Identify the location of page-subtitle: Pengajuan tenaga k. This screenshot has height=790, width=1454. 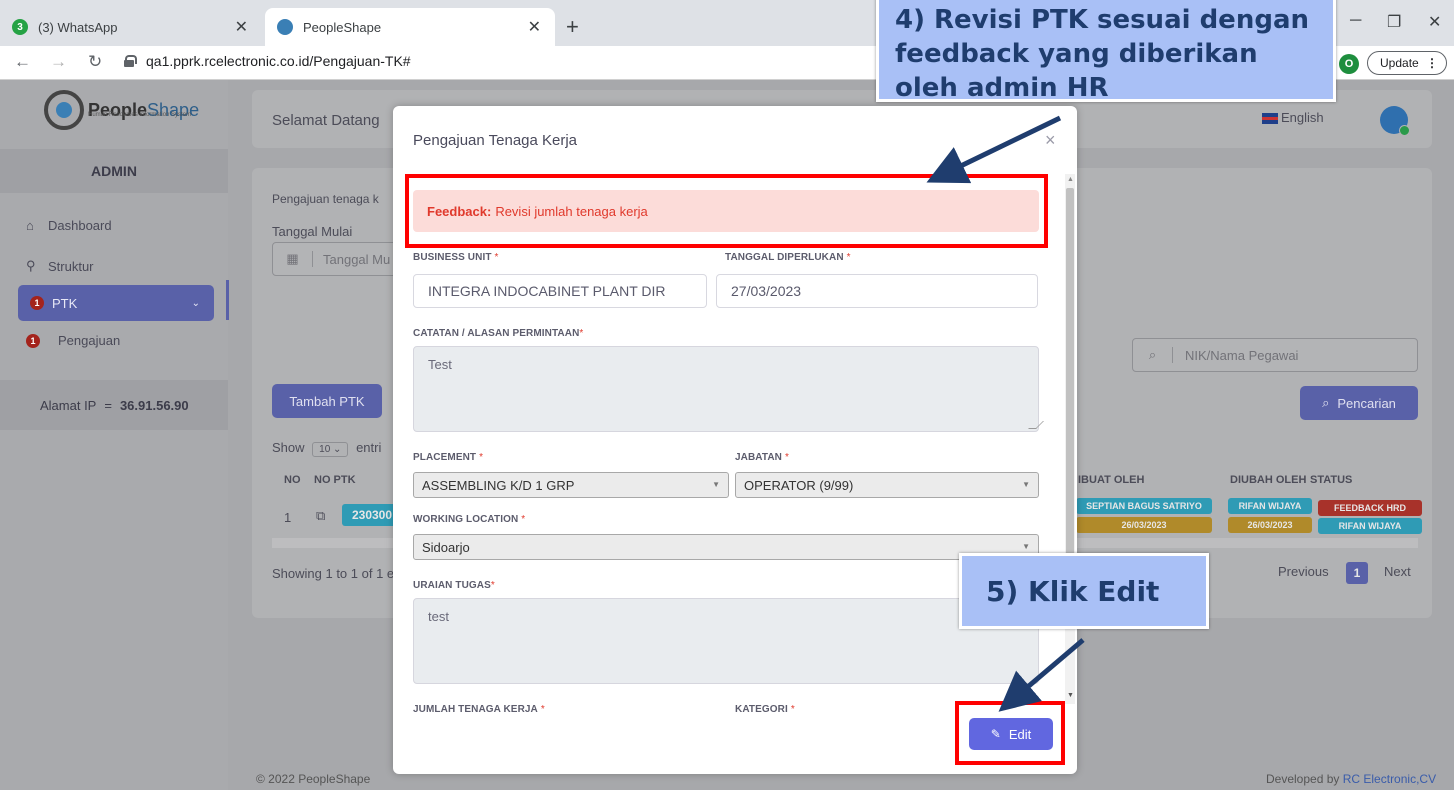
(325, 199).